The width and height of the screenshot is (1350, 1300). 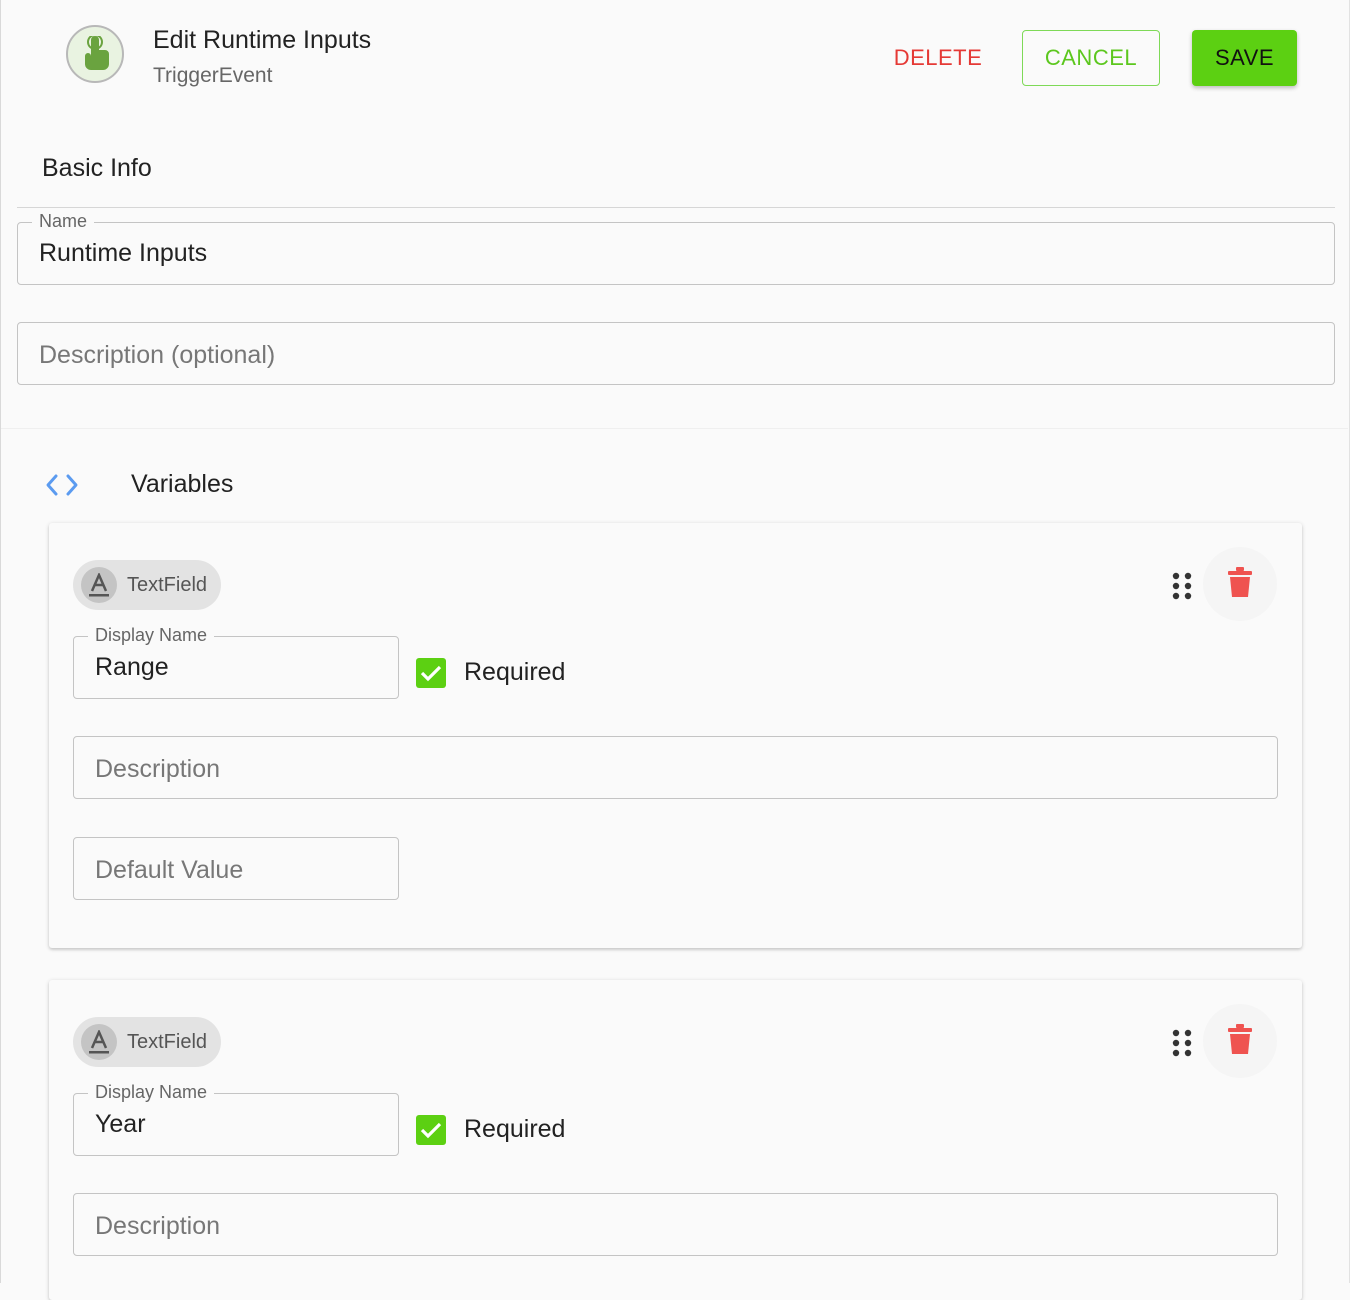 What do you see at coordinates (676, 353) in the screenshot?
I see `description-field: Description (optional)` at bounding box center [676, 353].